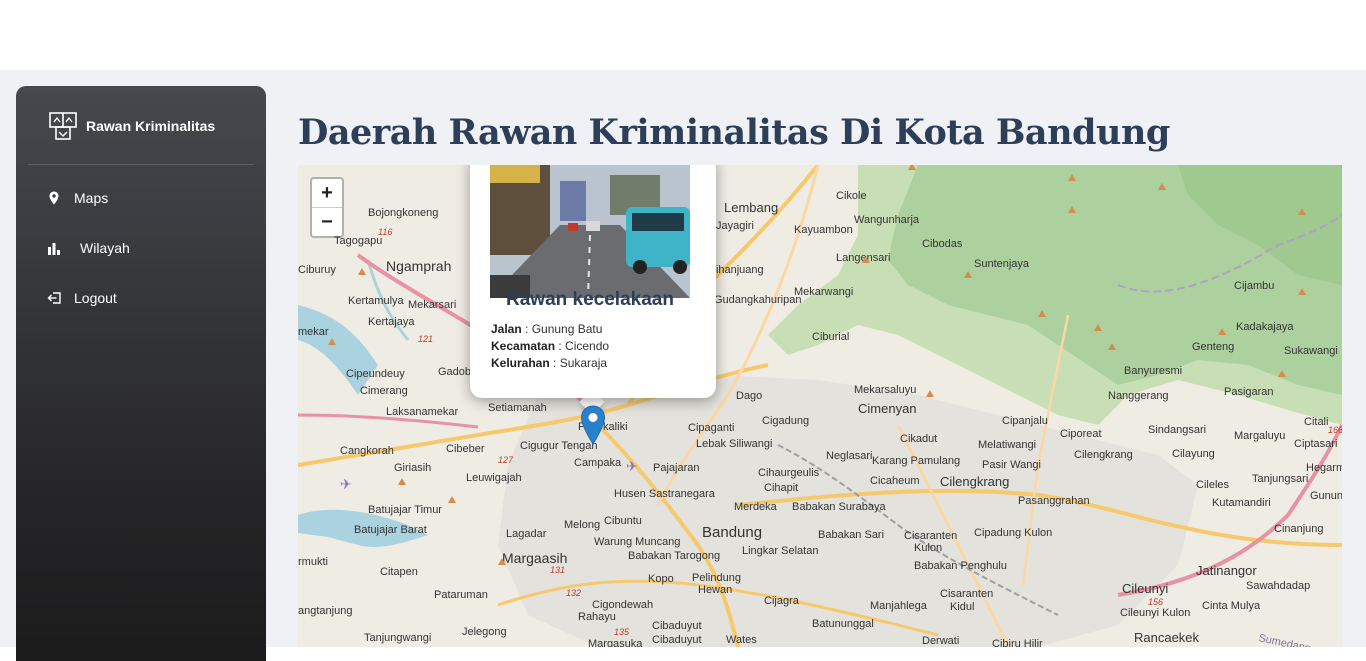 The height and width of the screenshot is (661, 1366). What do you see at coordinates (1017, 642) in the screenshot?
I see `svg-text: Cibiru Hilir` at bounding box center [1017, 642].